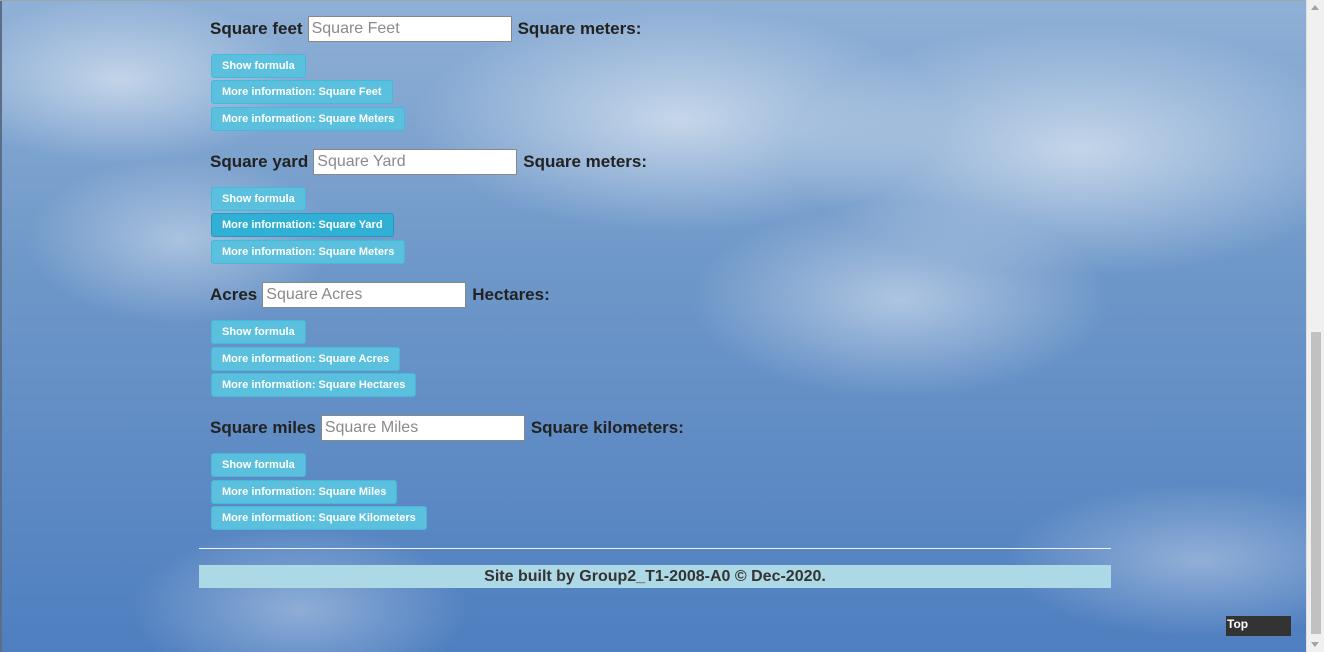  Describe the element at coordinates (256, 28) in the screenshot. I see `square-feet-label: Square feet` at that location.